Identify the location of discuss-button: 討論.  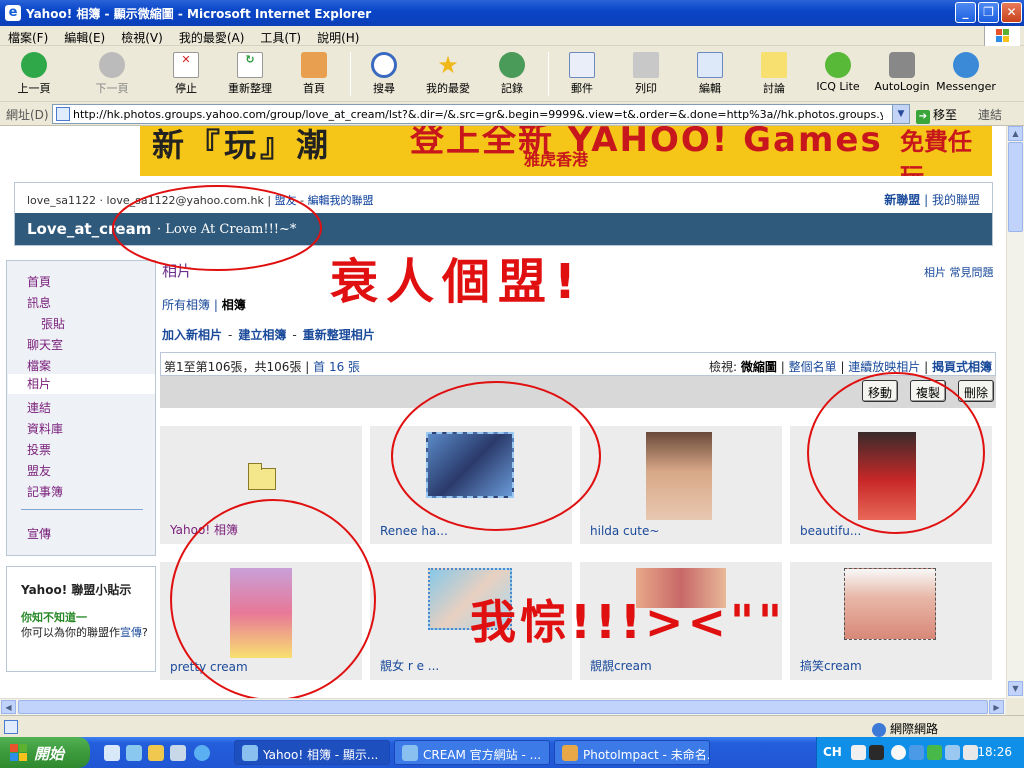
(774, 74).